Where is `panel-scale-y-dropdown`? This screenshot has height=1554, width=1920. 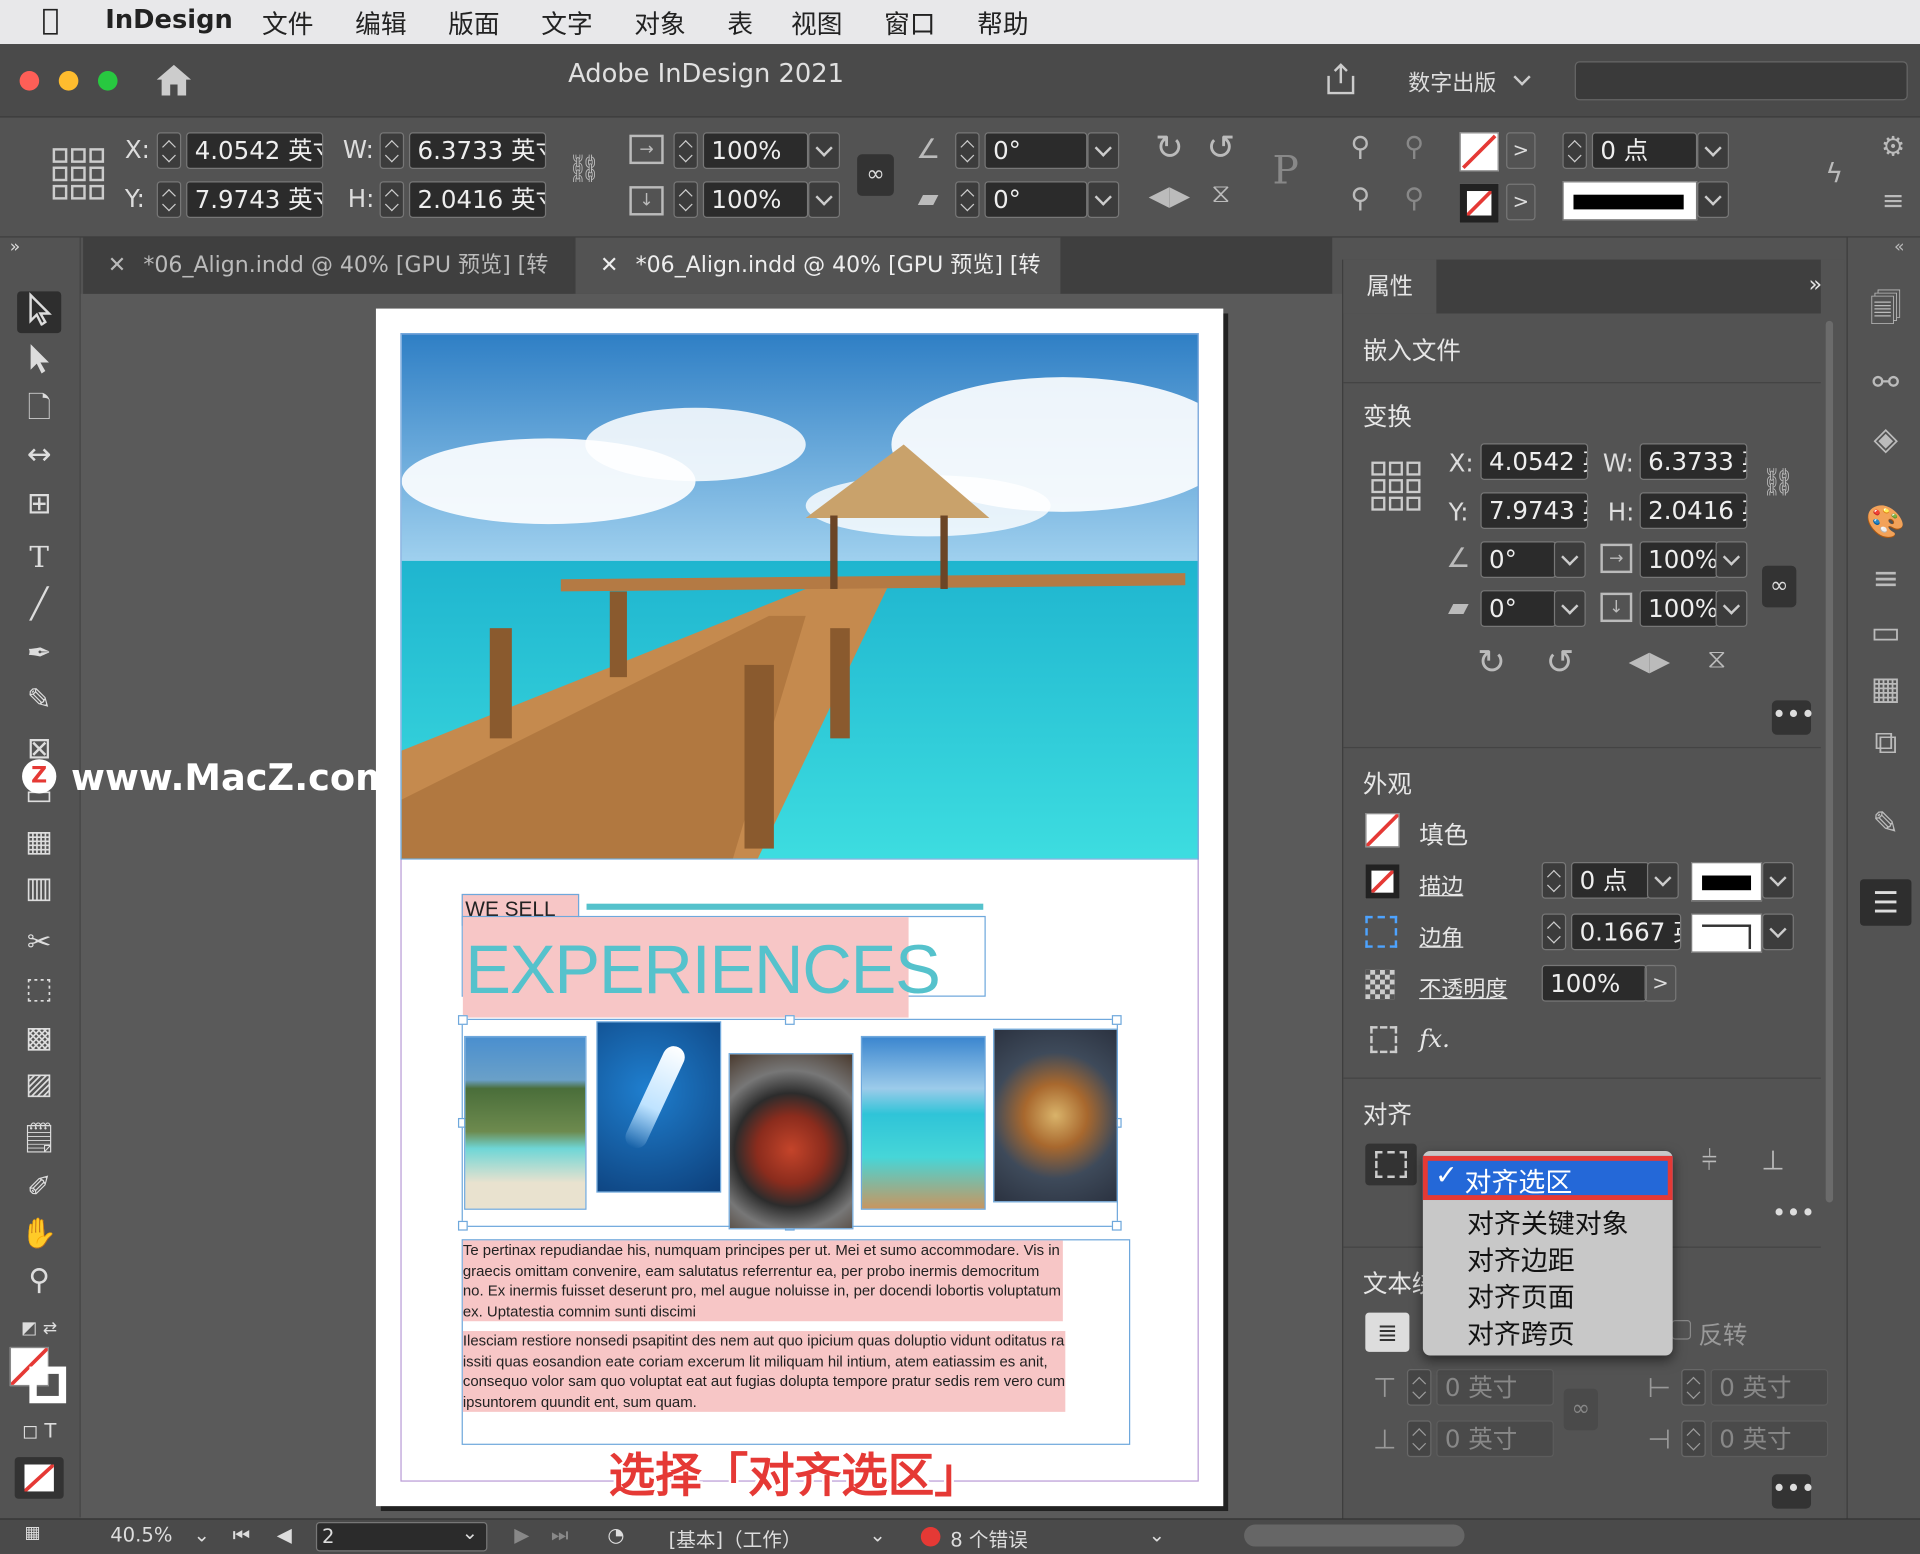 panel-scale-y-dropdown is located at coordinates (1731, 608).